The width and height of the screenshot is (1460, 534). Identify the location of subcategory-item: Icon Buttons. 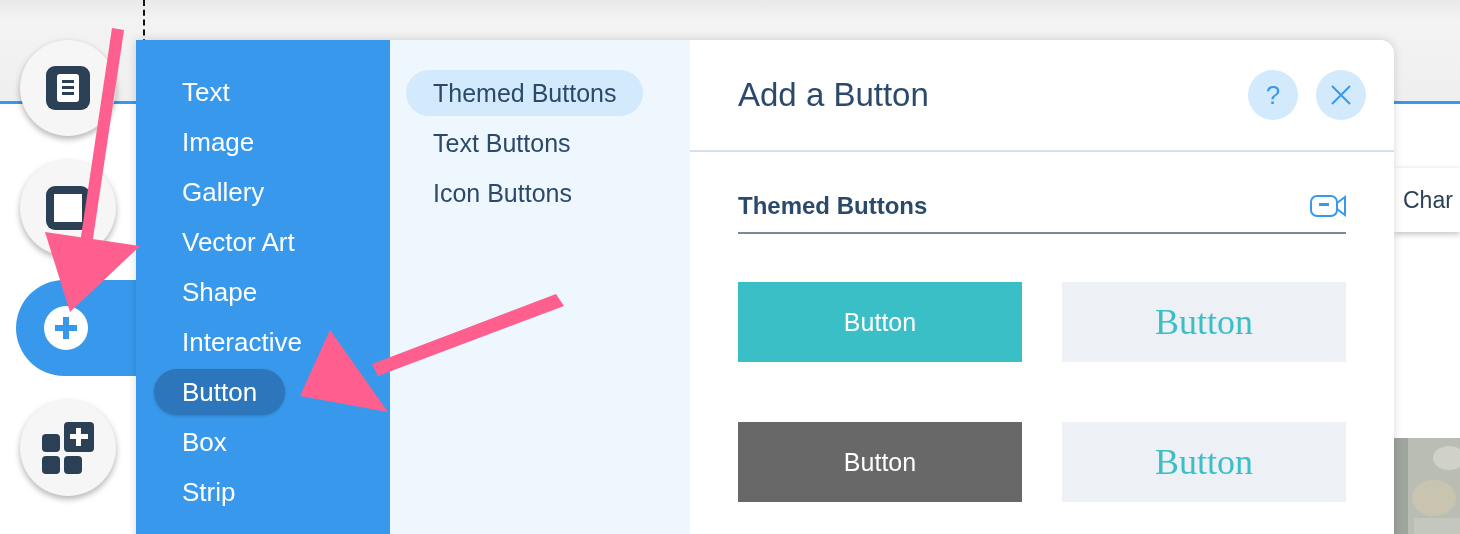
(502, 193).